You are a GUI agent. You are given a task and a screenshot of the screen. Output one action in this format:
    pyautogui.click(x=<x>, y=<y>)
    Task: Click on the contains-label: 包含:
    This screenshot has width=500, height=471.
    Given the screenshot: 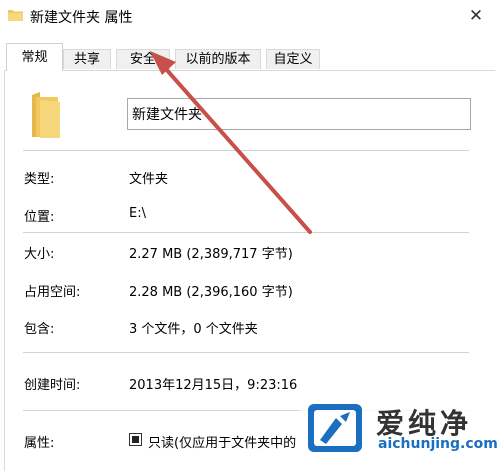 What is the action you would take?
    pyautogui.click(x=39, y=329)
    